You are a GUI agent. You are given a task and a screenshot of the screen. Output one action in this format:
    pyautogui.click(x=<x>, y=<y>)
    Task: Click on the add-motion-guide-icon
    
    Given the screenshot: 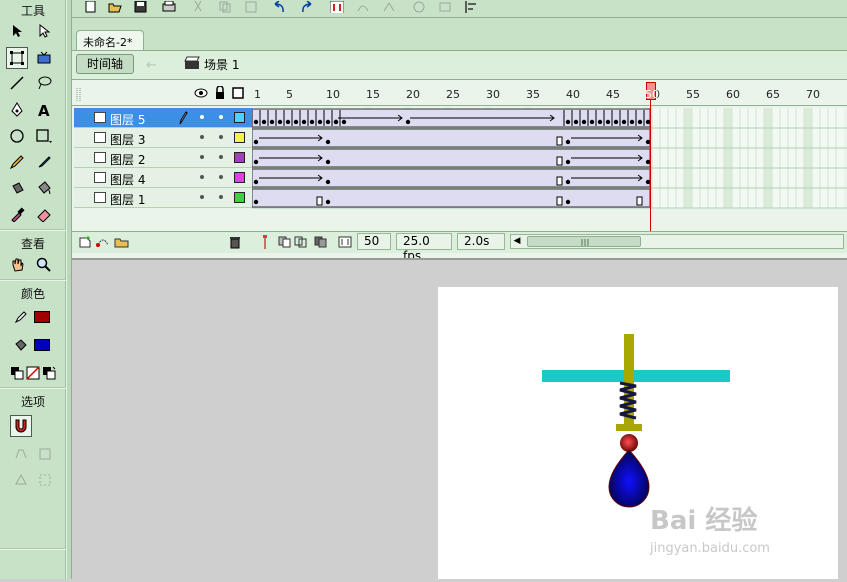 What is the action you would take?
    pyautogui.click(x=103, y=242)
    